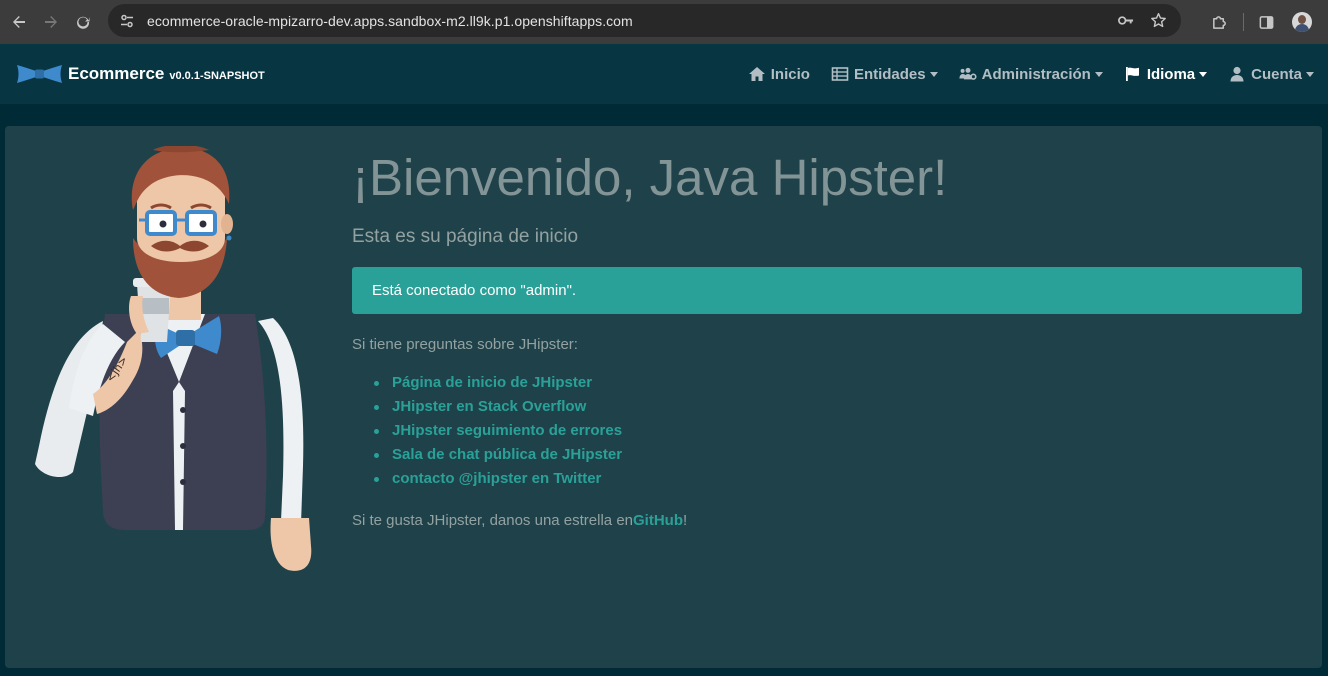 This screenshot has width=1328, height=676. Describe the element at coordinates (217, 75) in the screenshot. I see `brand-version: v0.0.1-SNAPSHOT` at that location.